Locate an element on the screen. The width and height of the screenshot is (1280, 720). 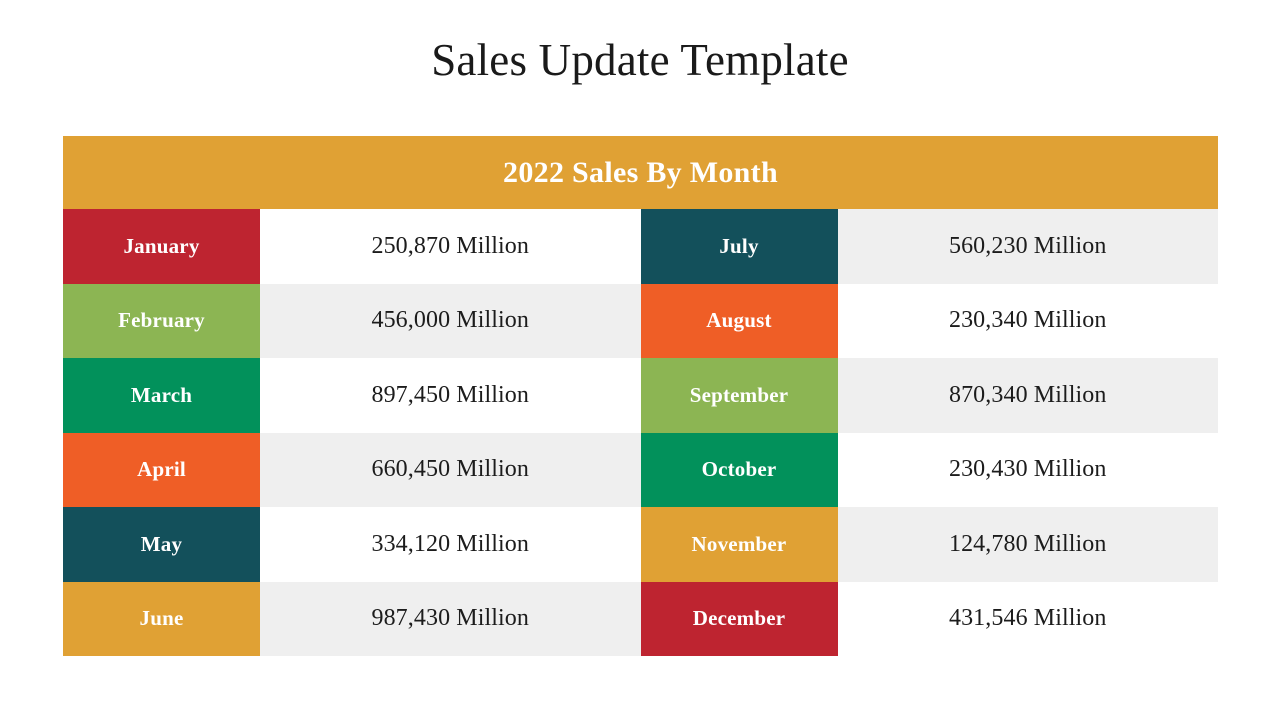
table-header-title: 2022 Sales By Month is located at coordinates (640, 172).